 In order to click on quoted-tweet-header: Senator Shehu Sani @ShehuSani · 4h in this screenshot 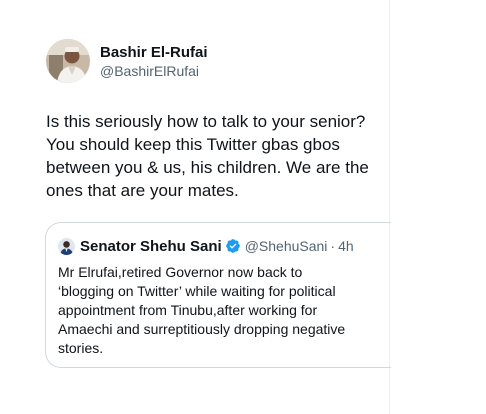, I will do `click(206, 246)`.